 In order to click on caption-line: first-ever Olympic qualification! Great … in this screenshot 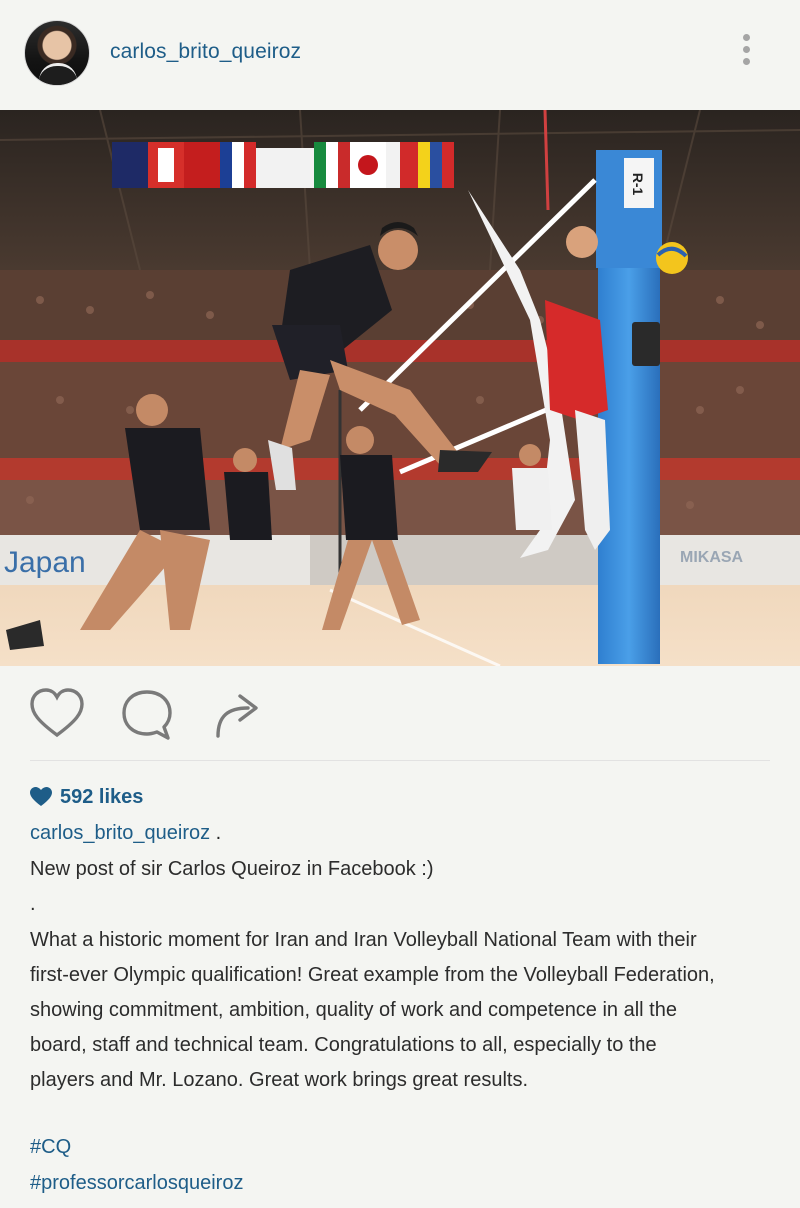, I will do `click(372, 975)`.